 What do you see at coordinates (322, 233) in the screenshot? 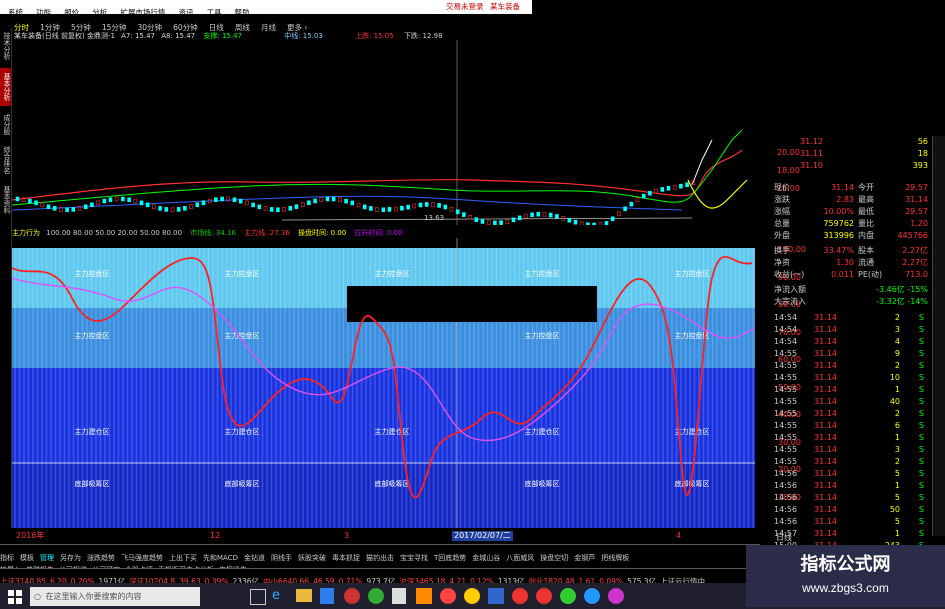
I see `sub-indicator-operate-time: 操盘时间: 0.00` at bounding box center [322, 233].